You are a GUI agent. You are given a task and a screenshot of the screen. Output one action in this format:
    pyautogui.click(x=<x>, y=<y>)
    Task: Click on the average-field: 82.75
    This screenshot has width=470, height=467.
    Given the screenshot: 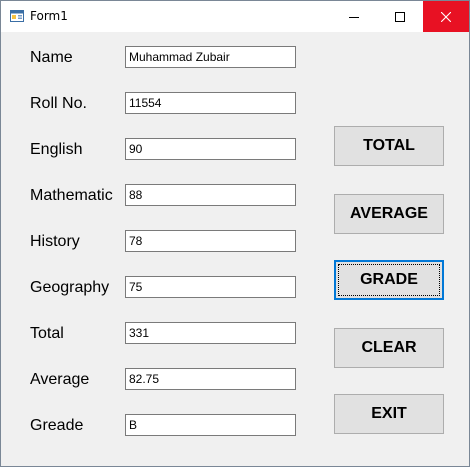 What is the action you would take?
    pyautogui.click(x=210, y=379)
    